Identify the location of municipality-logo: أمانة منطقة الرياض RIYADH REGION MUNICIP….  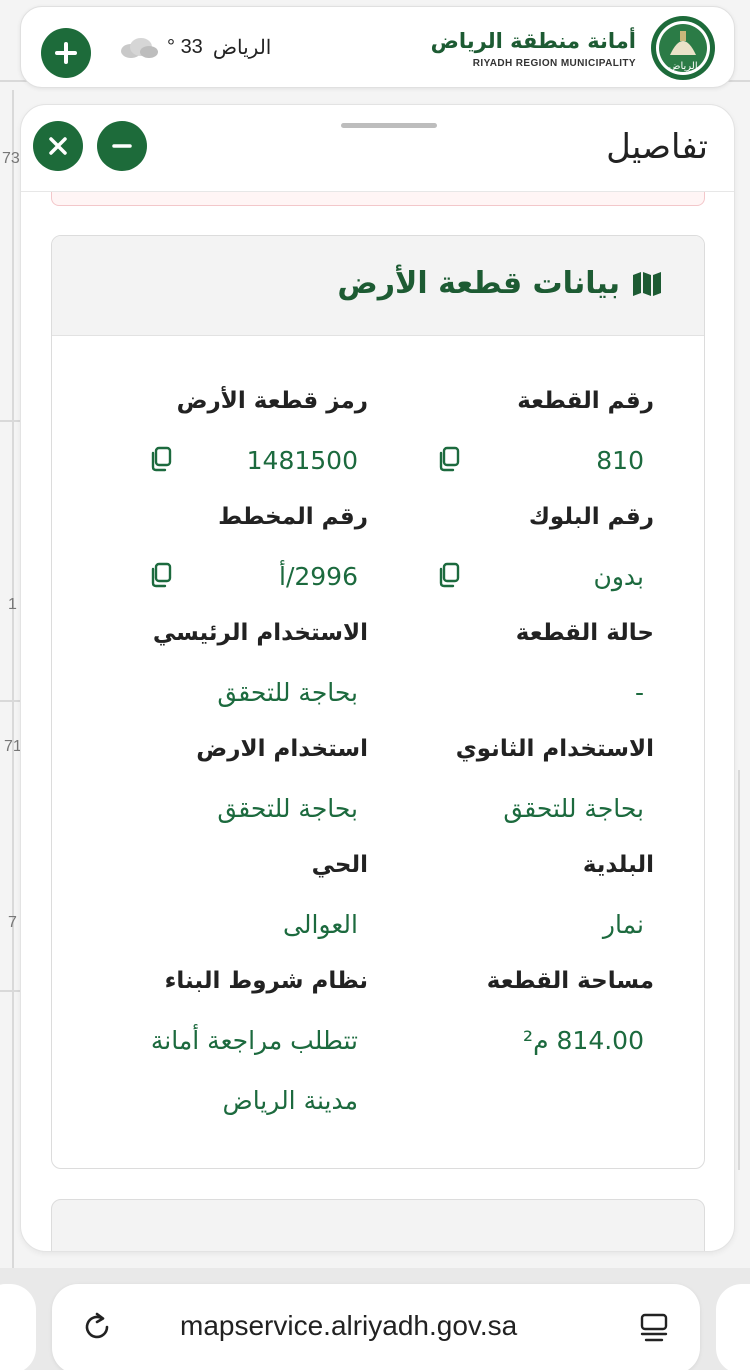
(573, 48).